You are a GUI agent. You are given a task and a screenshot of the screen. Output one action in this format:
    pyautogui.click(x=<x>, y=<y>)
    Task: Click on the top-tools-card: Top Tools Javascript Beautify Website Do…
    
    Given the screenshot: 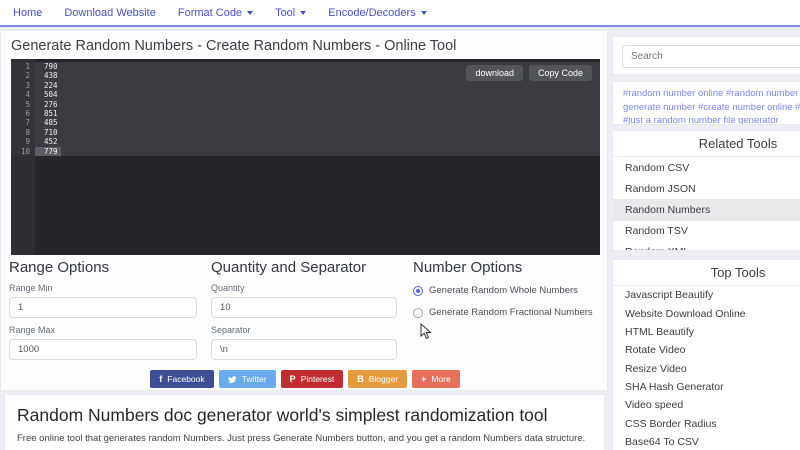 What is the action you would take?
    pyautogui.click(x=706, y=354)
    